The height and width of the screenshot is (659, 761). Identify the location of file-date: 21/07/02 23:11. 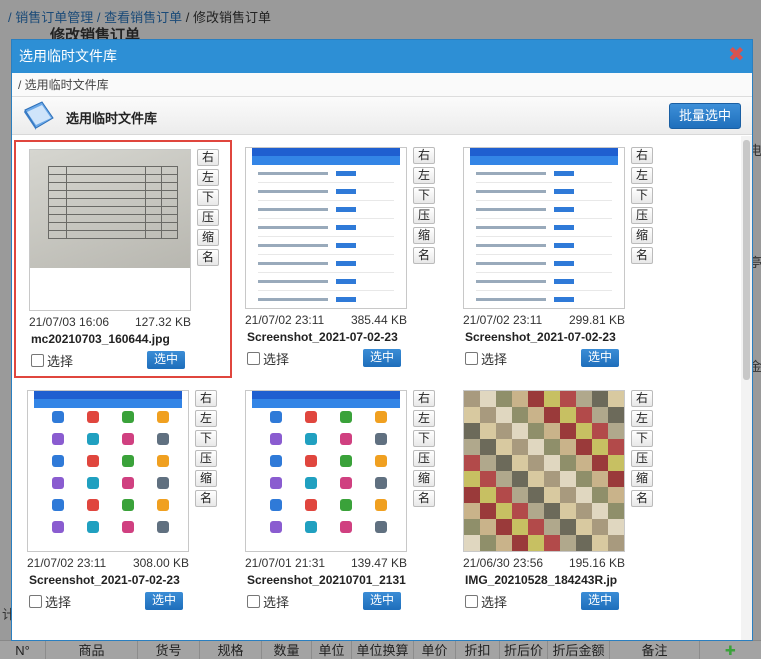
(285, 320).